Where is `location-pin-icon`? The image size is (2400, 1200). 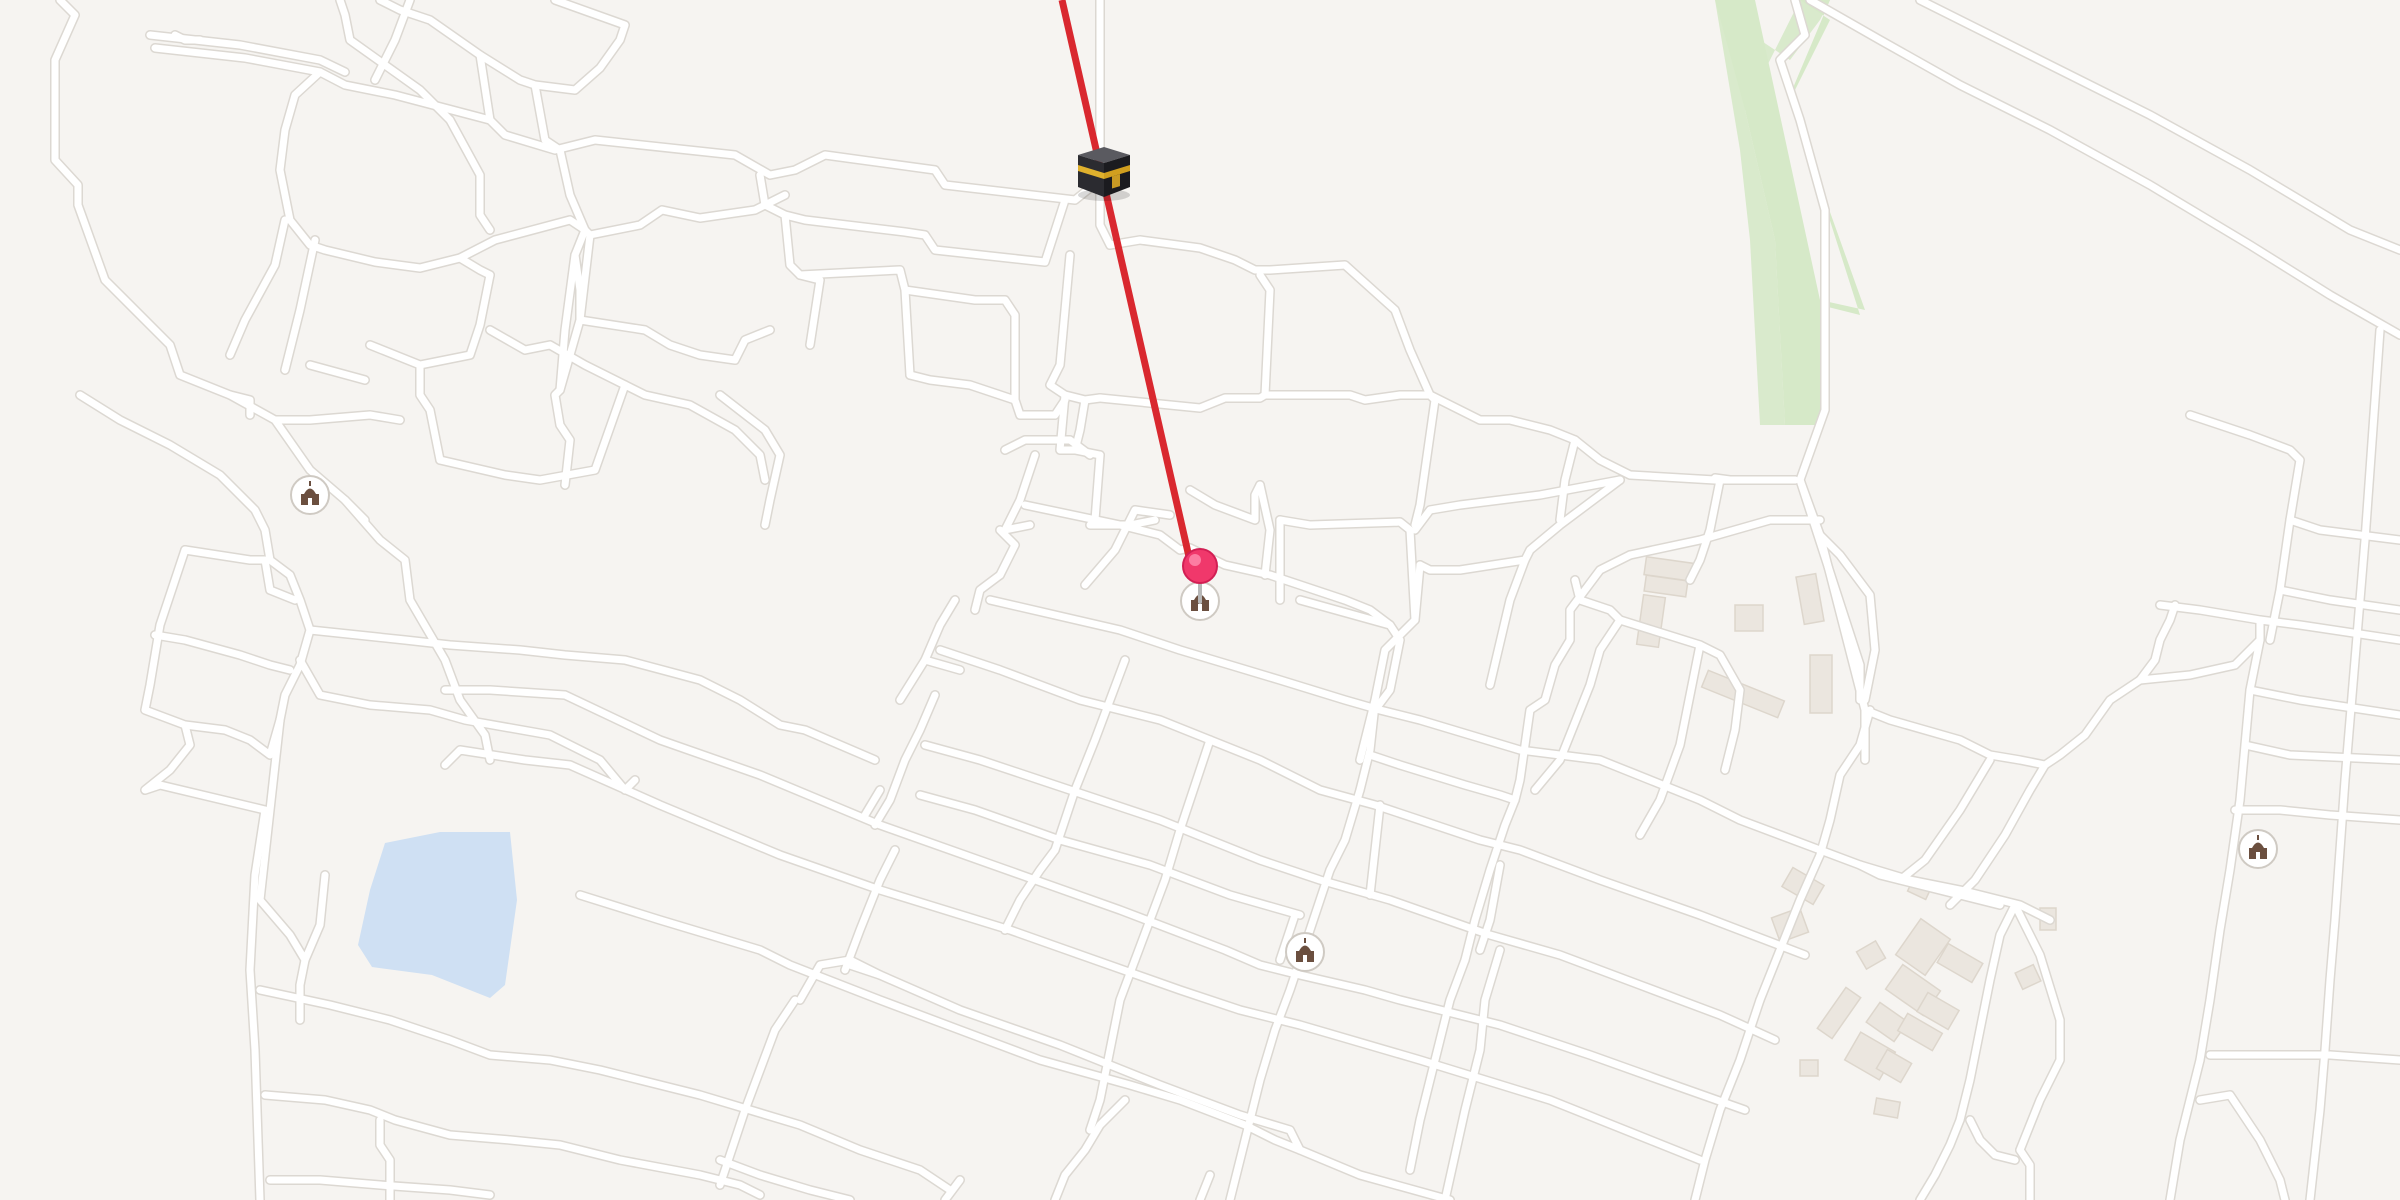
location-pin-icon is located at coordinates (1200, 566).